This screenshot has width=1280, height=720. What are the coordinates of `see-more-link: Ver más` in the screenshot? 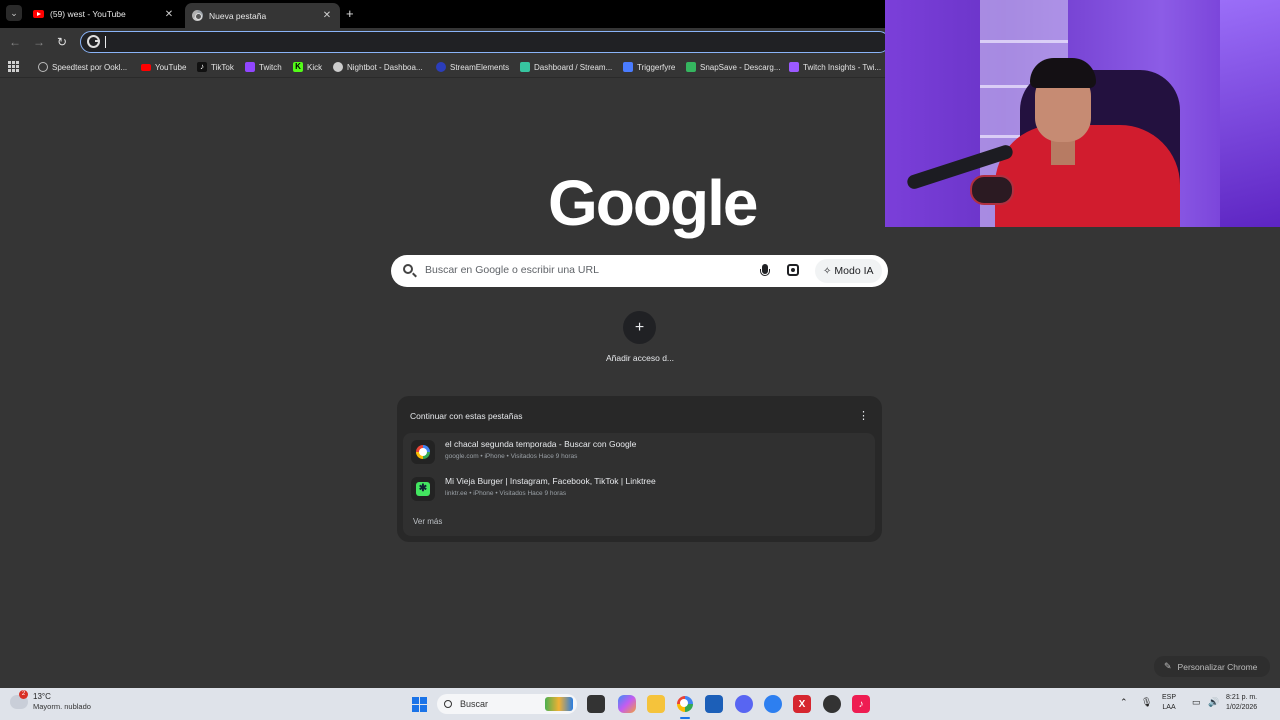 It's located at (427, 521).